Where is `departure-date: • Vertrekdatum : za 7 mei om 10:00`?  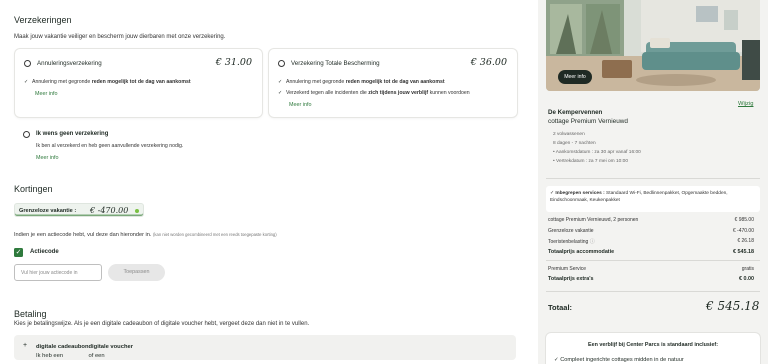 departure-date: • Vertrekdatum : za 7 mei om 10:00 is located at coordinates (591, 161).